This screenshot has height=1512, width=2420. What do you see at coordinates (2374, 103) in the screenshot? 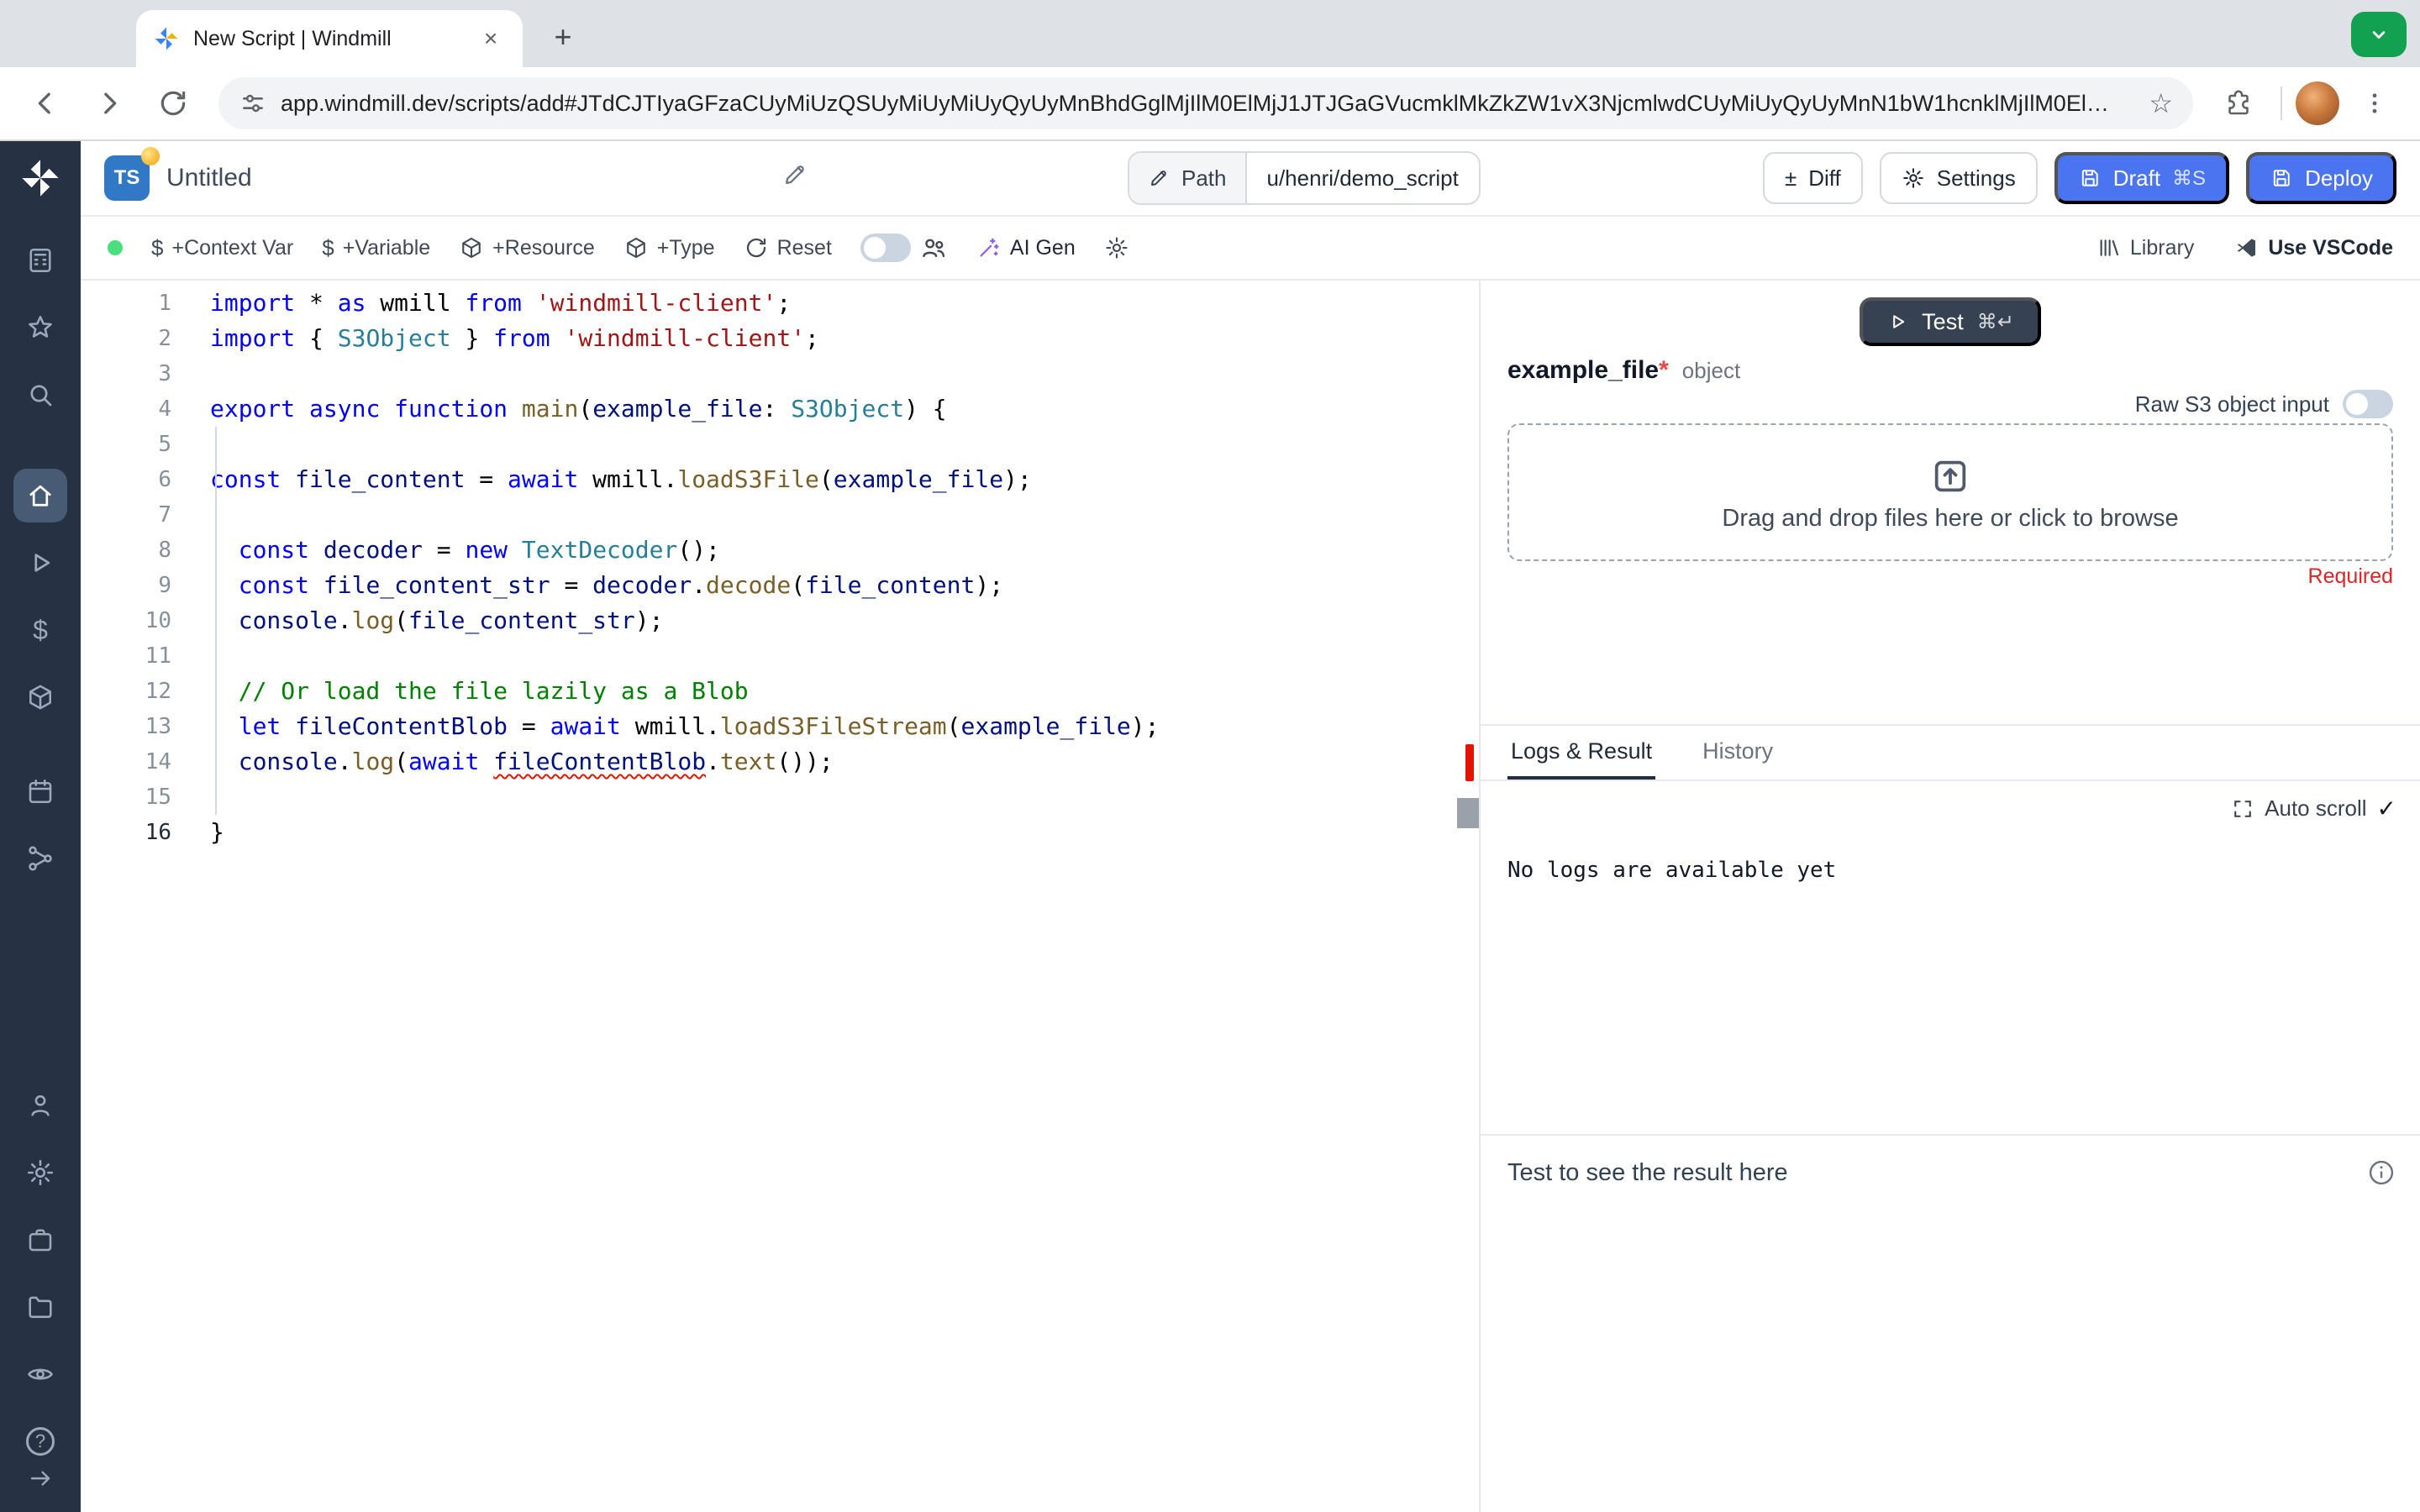
I see `browser-menu-button` at bounding box center [2374, 103].